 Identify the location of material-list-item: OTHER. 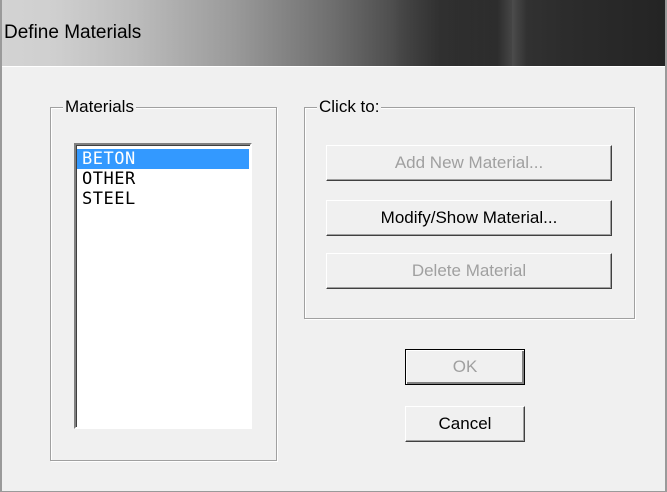
(163, 179).